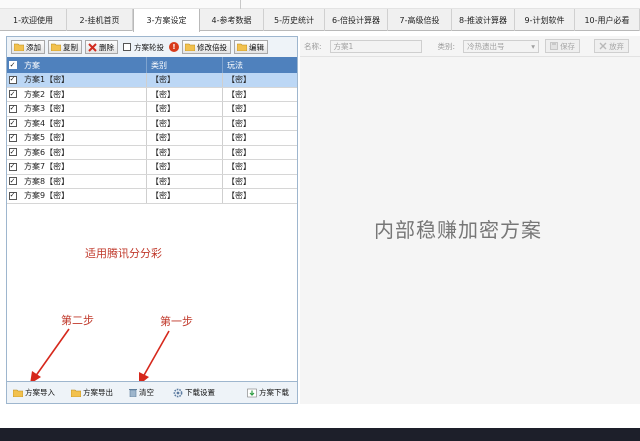 This screenshot has width=640, height=441. I want to click on plan-name-cell: 方案6【密】, so click(84, 152).